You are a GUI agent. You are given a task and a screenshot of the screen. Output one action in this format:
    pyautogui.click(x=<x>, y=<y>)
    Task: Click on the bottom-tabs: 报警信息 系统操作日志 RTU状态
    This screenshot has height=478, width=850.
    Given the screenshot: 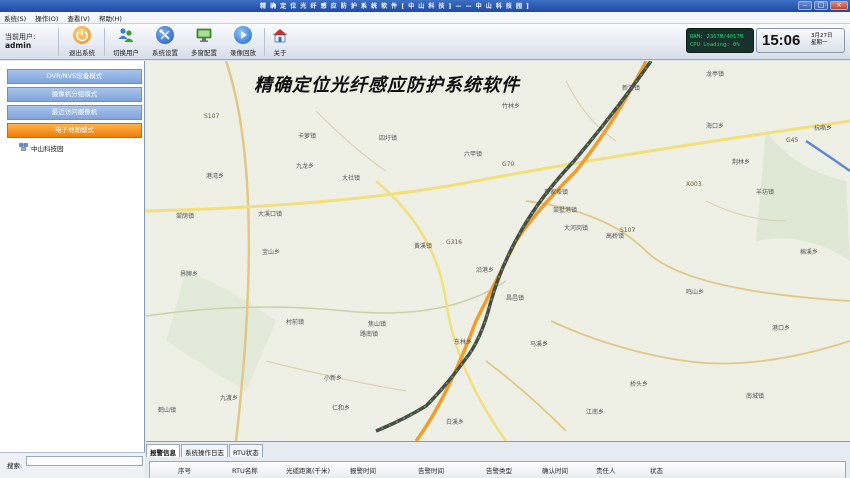 What is the action you would take?
    pyautogui.click(x=205, y=450)
    